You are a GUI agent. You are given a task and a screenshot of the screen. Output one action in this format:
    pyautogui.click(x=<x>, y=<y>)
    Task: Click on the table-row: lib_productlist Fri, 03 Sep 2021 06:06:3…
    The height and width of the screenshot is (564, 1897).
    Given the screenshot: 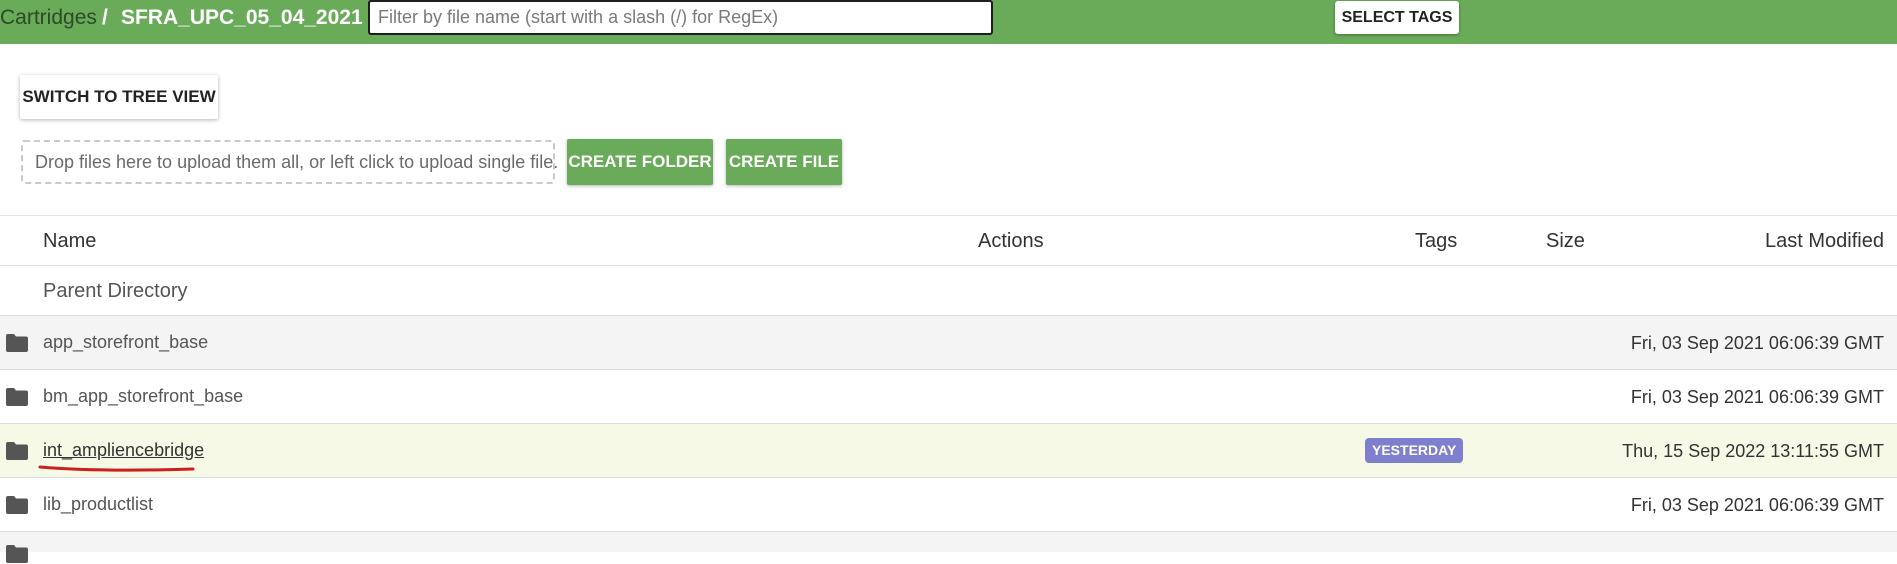 What is the action you would take?
    pyautogui.click(x=948, y=505)
    